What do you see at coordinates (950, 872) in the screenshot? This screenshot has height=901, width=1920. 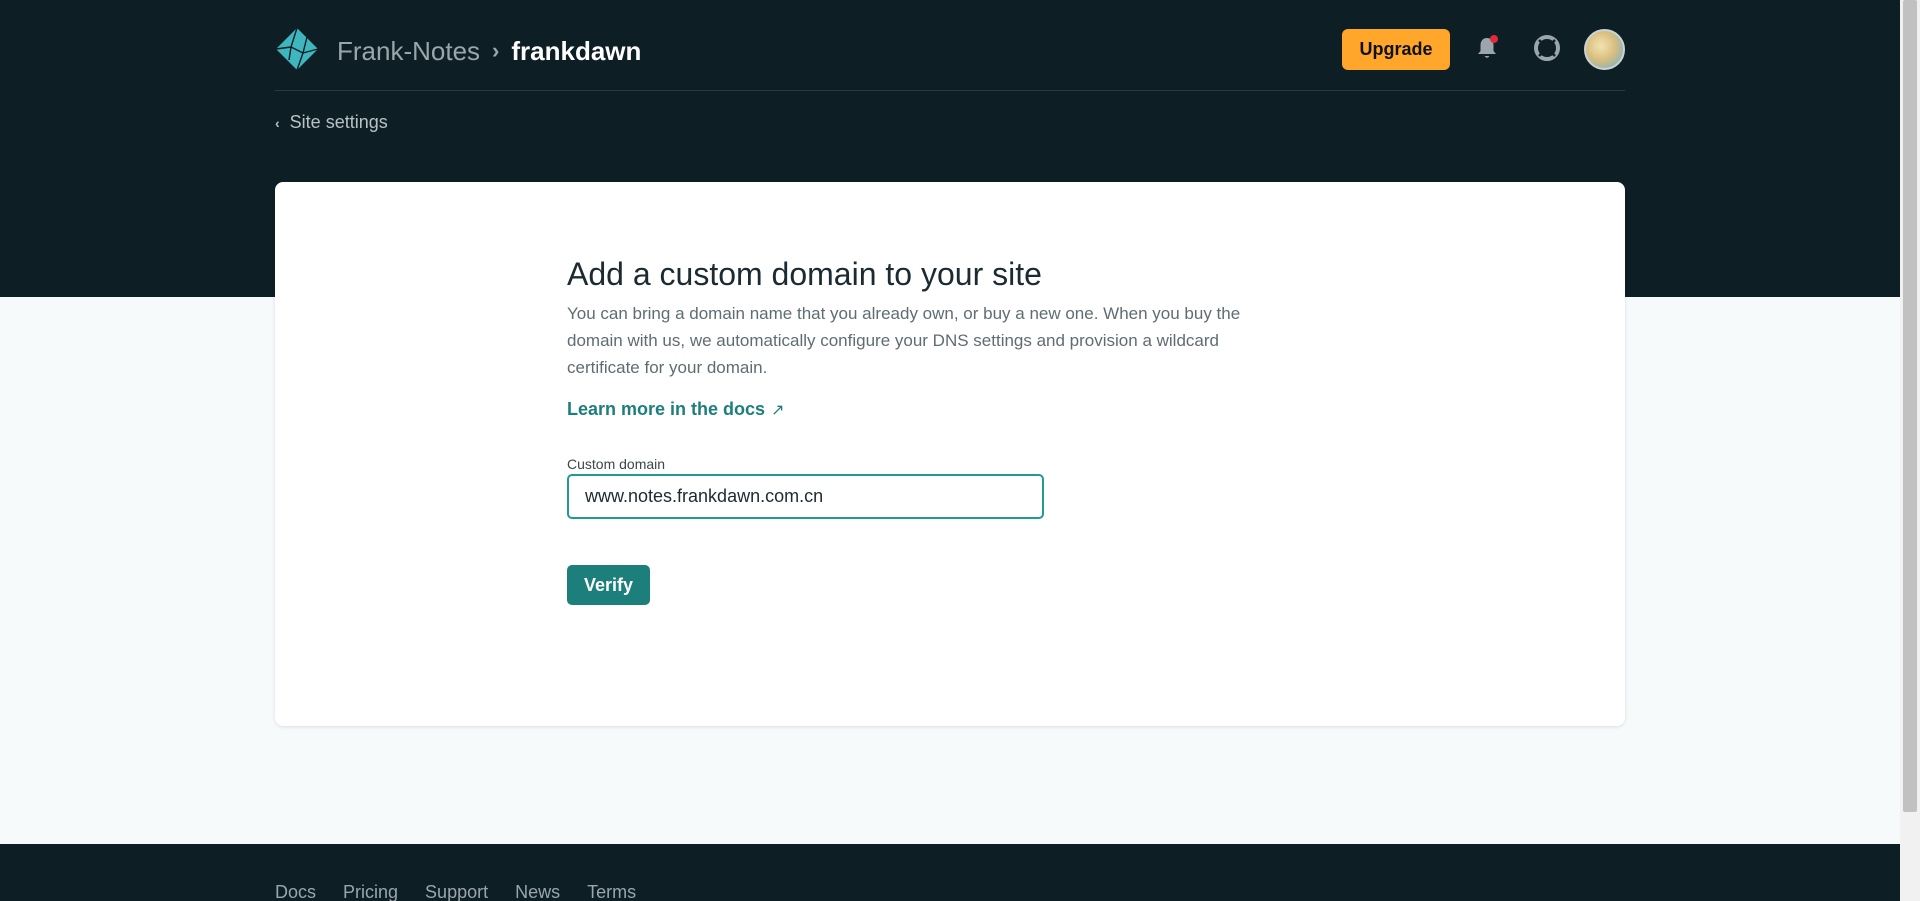 I see `footer: Docs Pricing Support News Terms` at bounding box center [950, 872].